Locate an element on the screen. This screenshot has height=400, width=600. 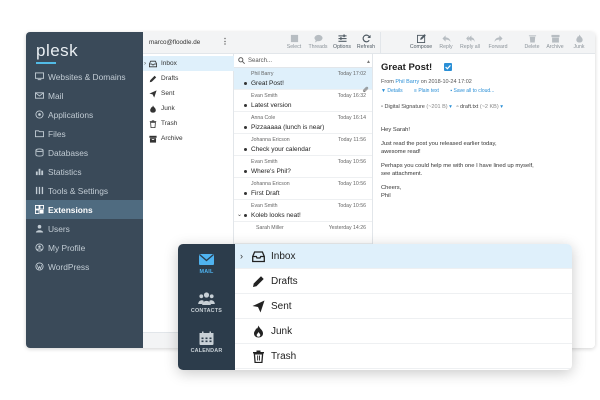
reply-all-icon is located at coordinates (470, 38).